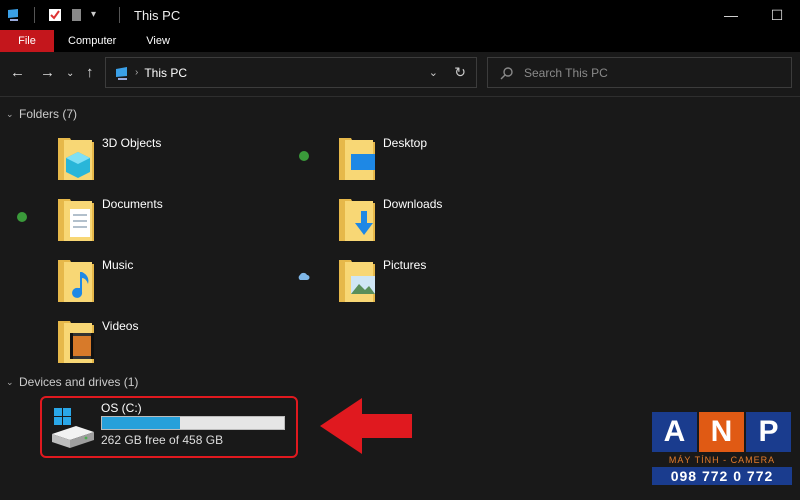 Image resolution: width=800 pixels, height=500 pixels. Describe the element at coordinates (47, 73) in the screenshot. I see `forward-arrow-icon: →` at that location.